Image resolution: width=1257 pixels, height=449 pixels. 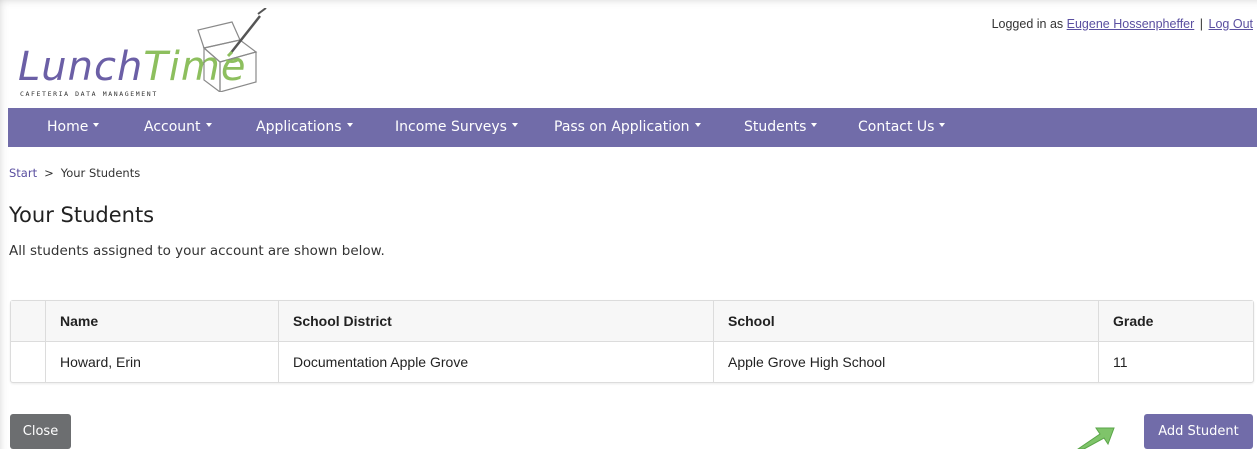 I want to click on nav-item-home: Home, so click(x=73, y=127).